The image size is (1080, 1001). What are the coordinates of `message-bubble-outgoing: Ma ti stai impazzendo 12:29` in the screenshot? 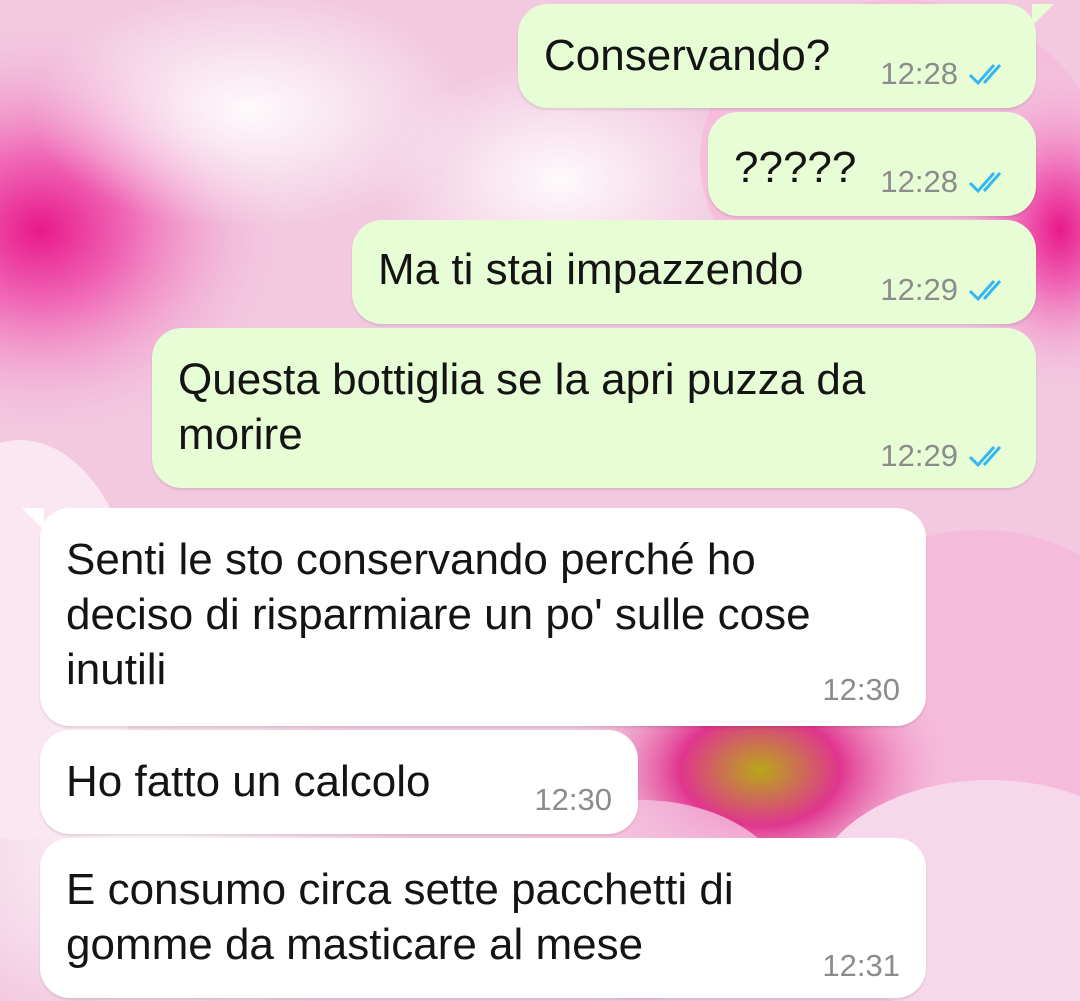 It's located at (694, 272).